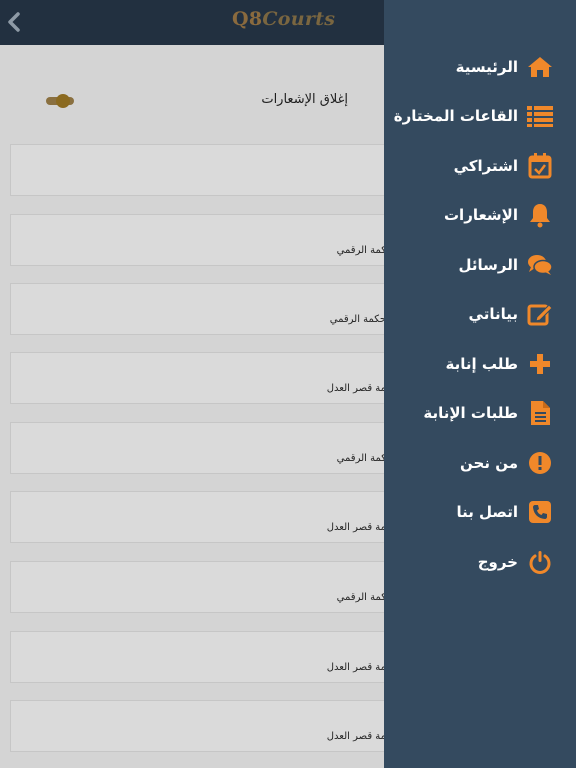 This screenshot has width=576, height=768. Describe the element at coordinates (540, 215) in the screenshot. I see `bell-icon` at that location.